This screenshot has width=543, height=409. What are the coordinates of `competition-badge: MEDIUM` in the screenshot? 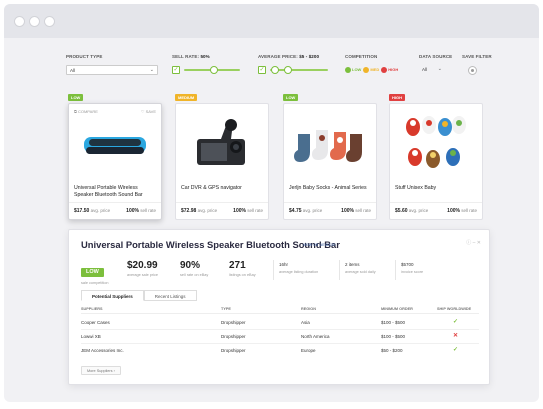 It's located at (186, 97).